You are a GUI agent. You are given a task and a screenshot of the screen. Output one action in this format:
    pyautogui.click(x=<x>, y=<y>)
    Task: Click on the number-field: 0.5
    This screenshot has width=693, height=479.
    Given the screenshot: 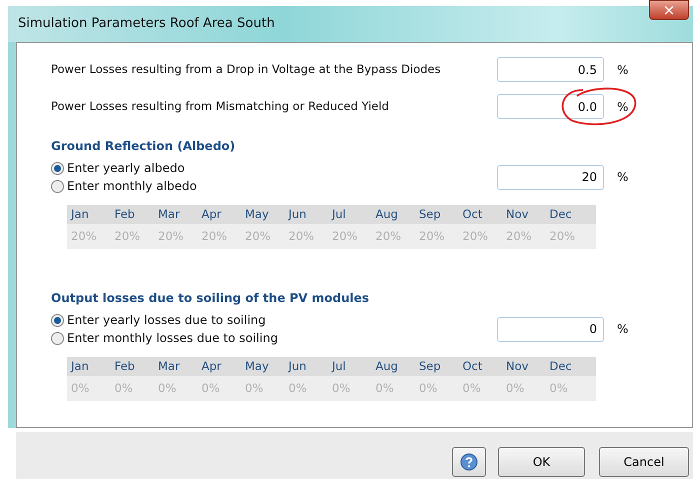 What is the action you would take?
    pyautogui.click(x=550, y=69)
    